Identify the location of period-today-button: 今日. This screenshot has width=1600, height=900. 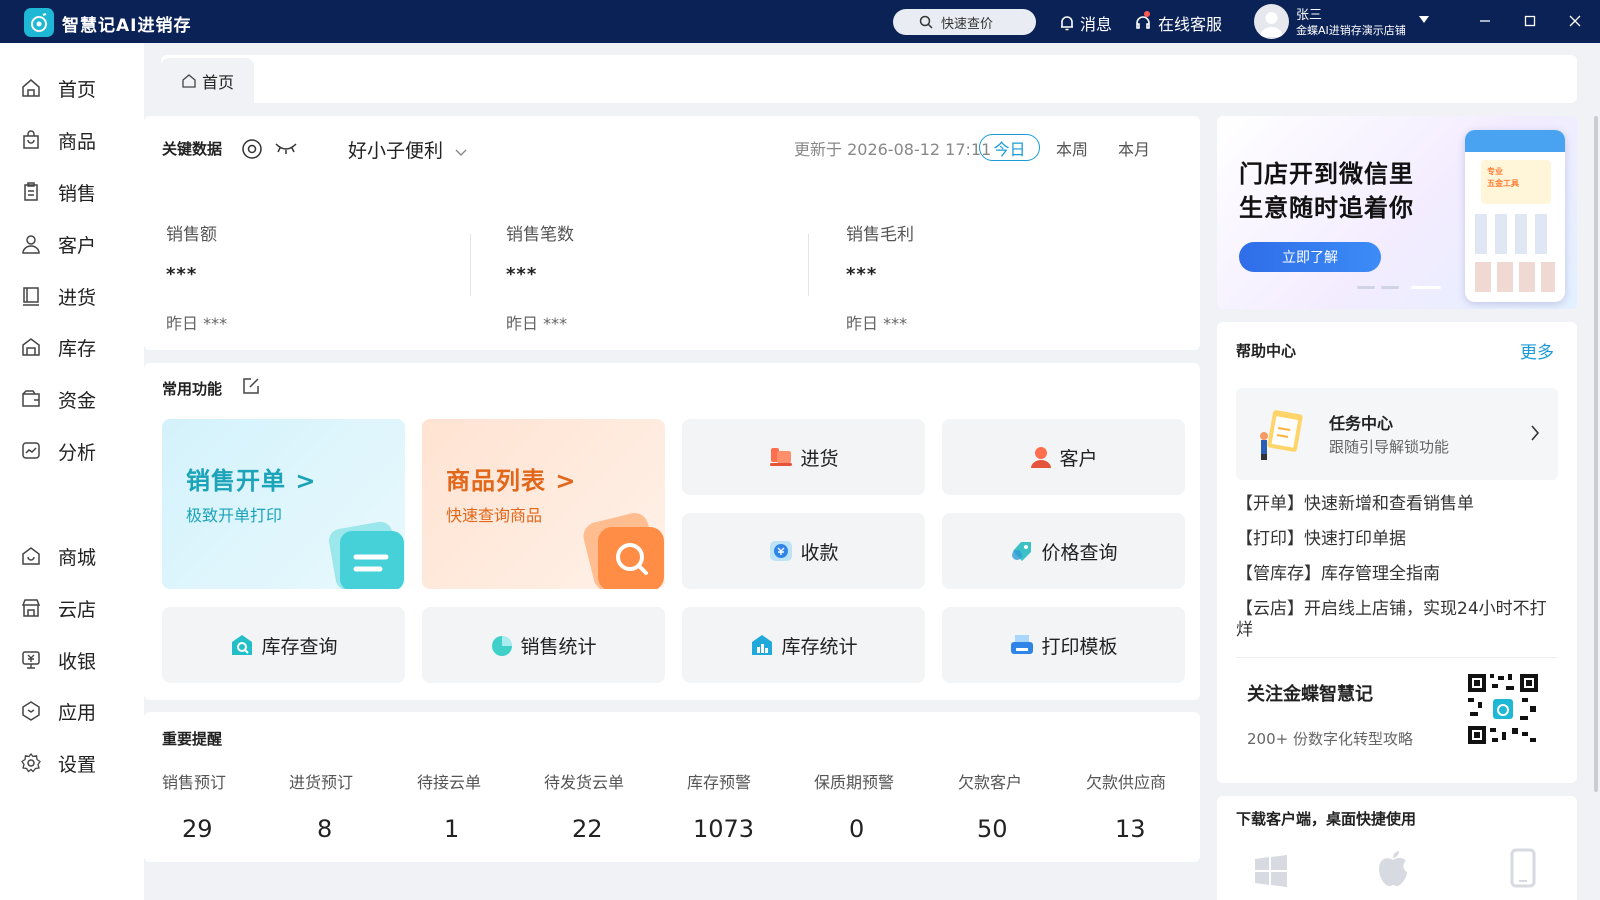
(1009, 147).